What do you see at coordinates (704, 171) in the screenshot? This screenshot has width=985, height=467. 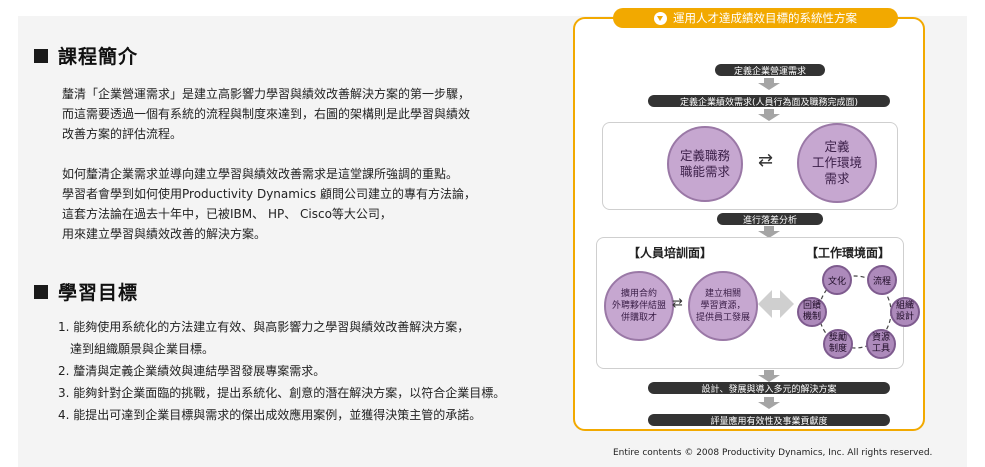 I see `circle-text: 職能需求` at bounding box center [704, 171].